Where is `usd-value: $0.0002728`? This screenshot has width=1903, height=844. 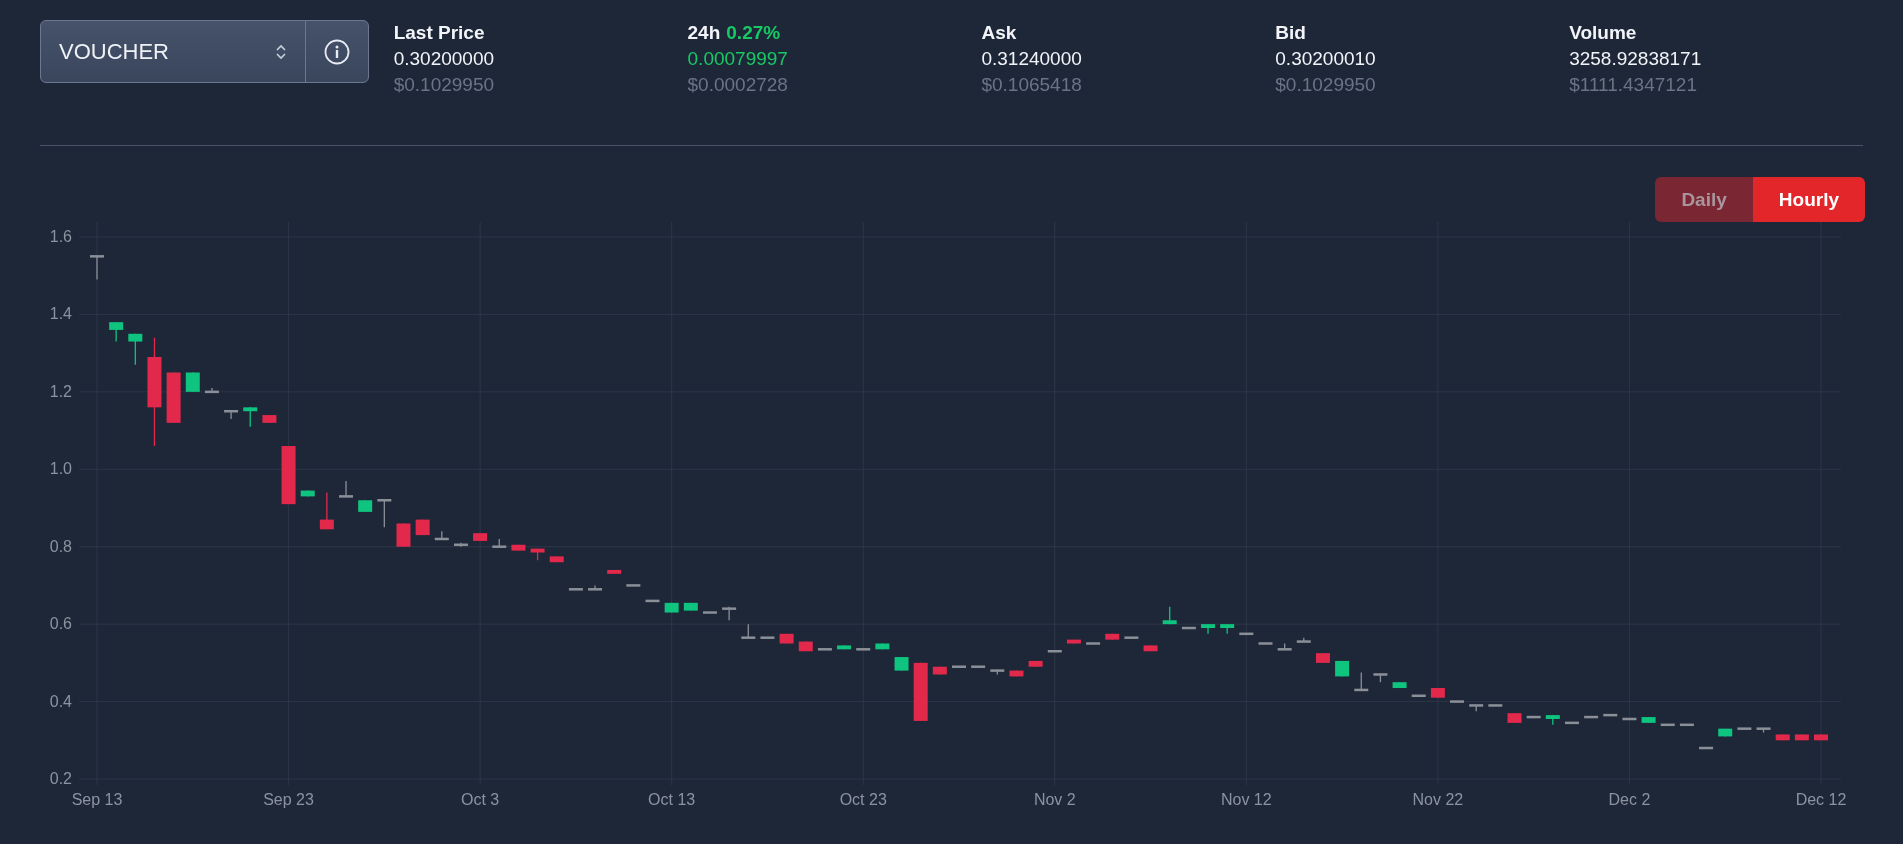
usd-value: $0.0002728 is located at coordinates (738, 85).